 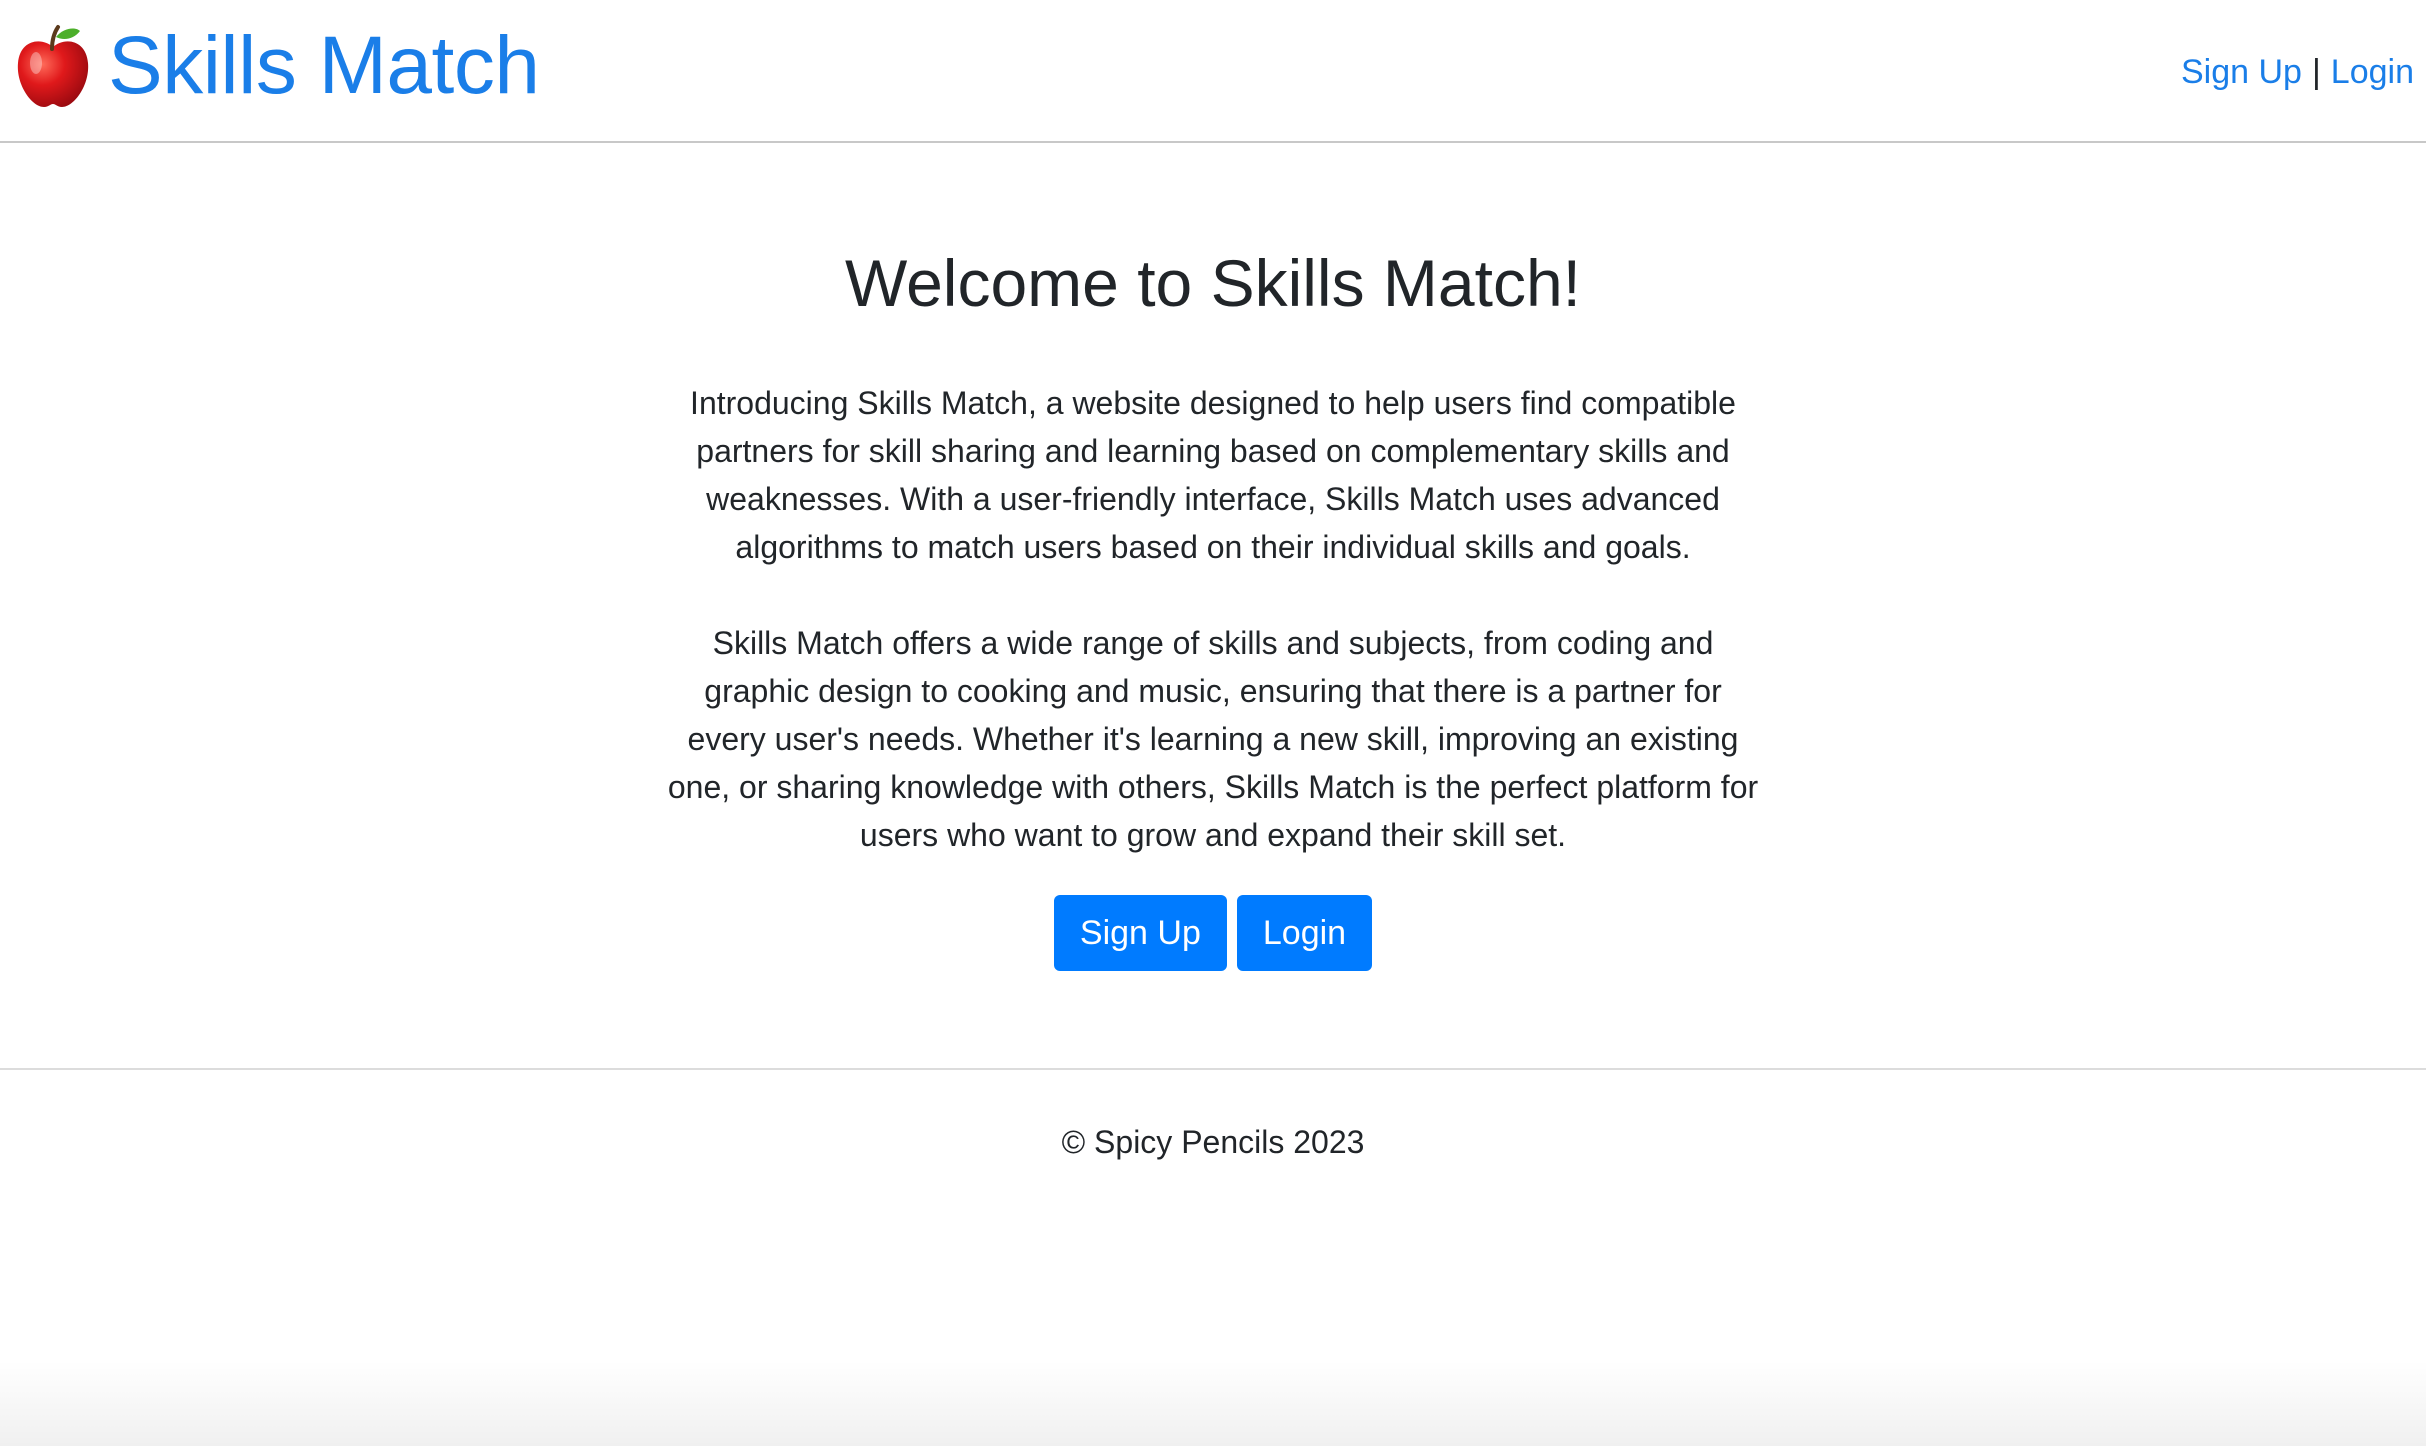 I want to click on cta-buttons: Sign Up Login, so click(x=1213, y=933).